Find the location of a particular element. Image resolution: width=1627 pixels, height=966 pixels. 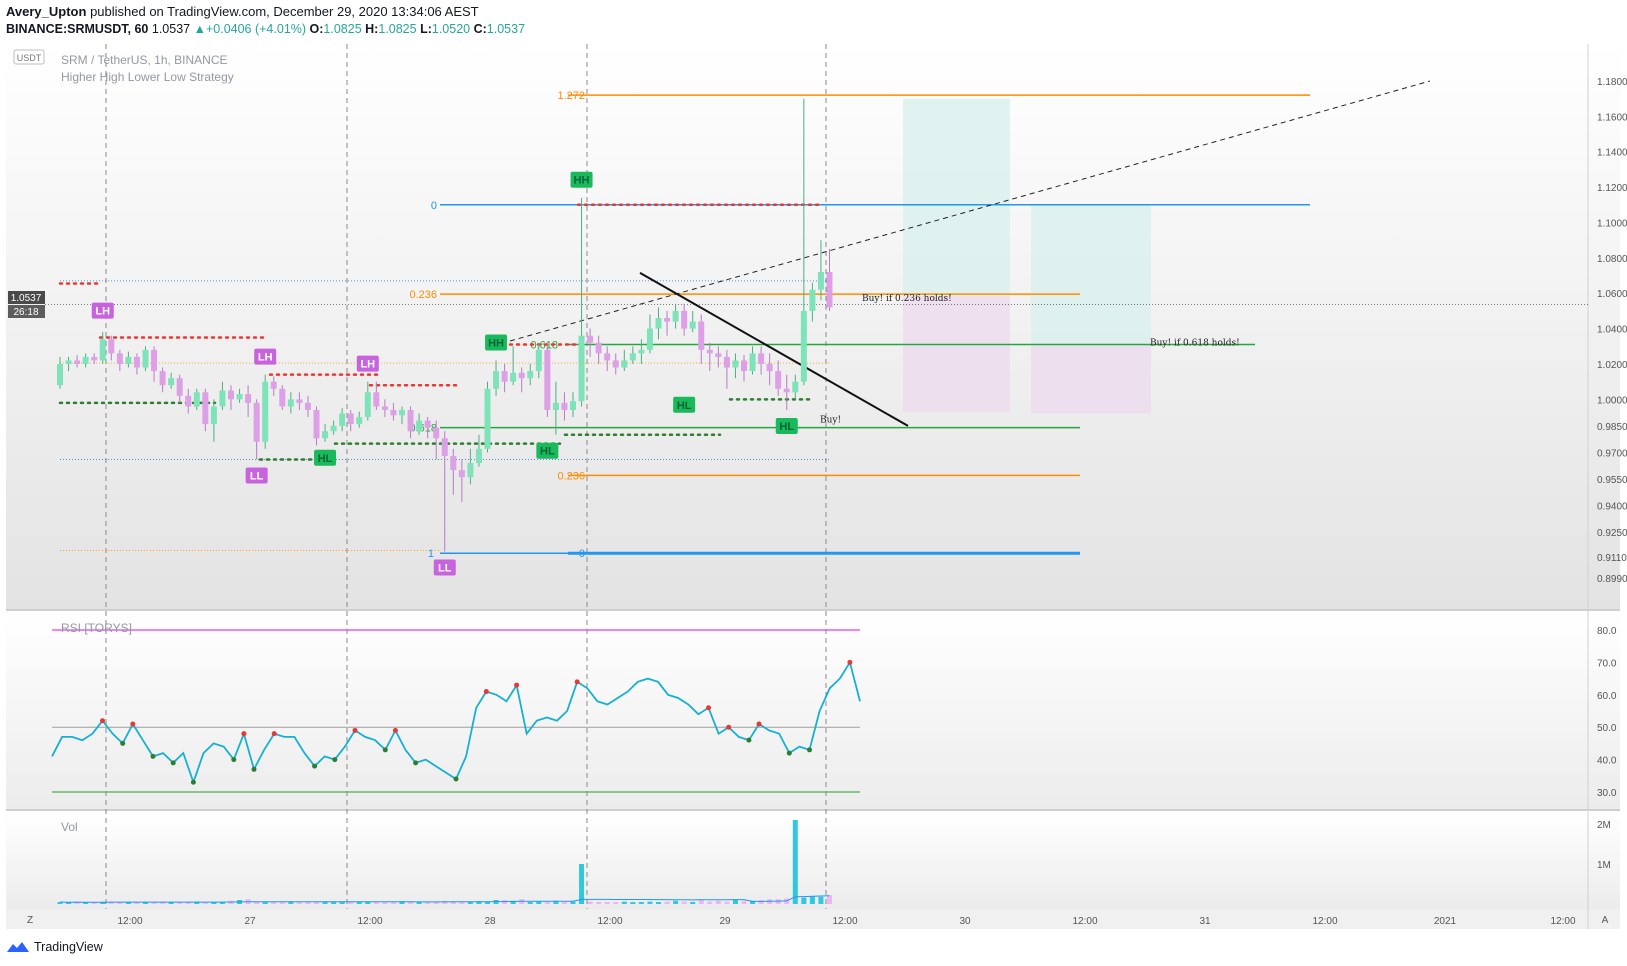

price-tick-label: 1.1000 is located at coordinates (1612, 224).